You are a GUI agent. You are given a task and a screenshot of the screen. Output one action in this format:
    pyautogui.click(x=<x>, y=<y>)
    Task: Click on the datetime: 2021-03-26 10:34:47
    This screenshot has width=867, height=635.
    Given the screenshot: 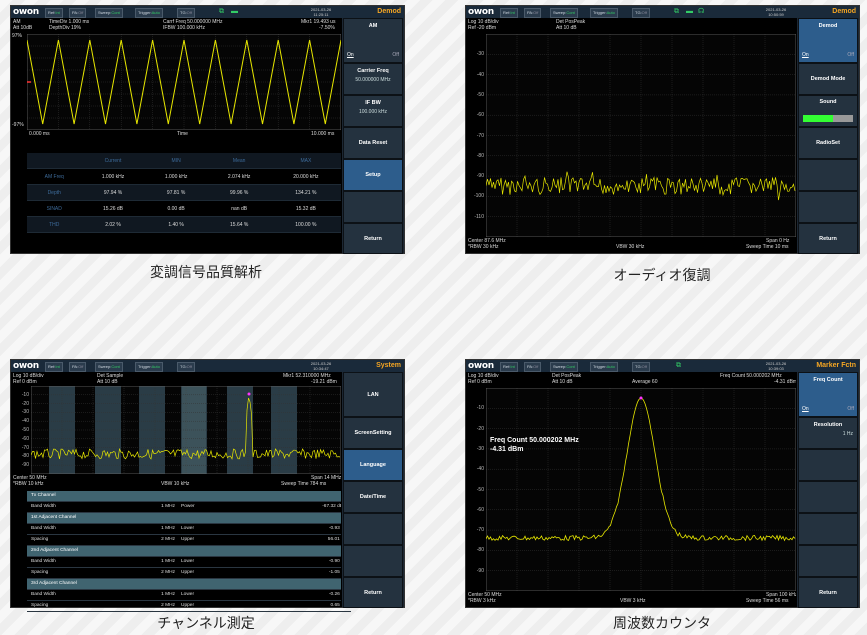 What is the action you would take?
    pyautogui.click(x=321, y=366)
    